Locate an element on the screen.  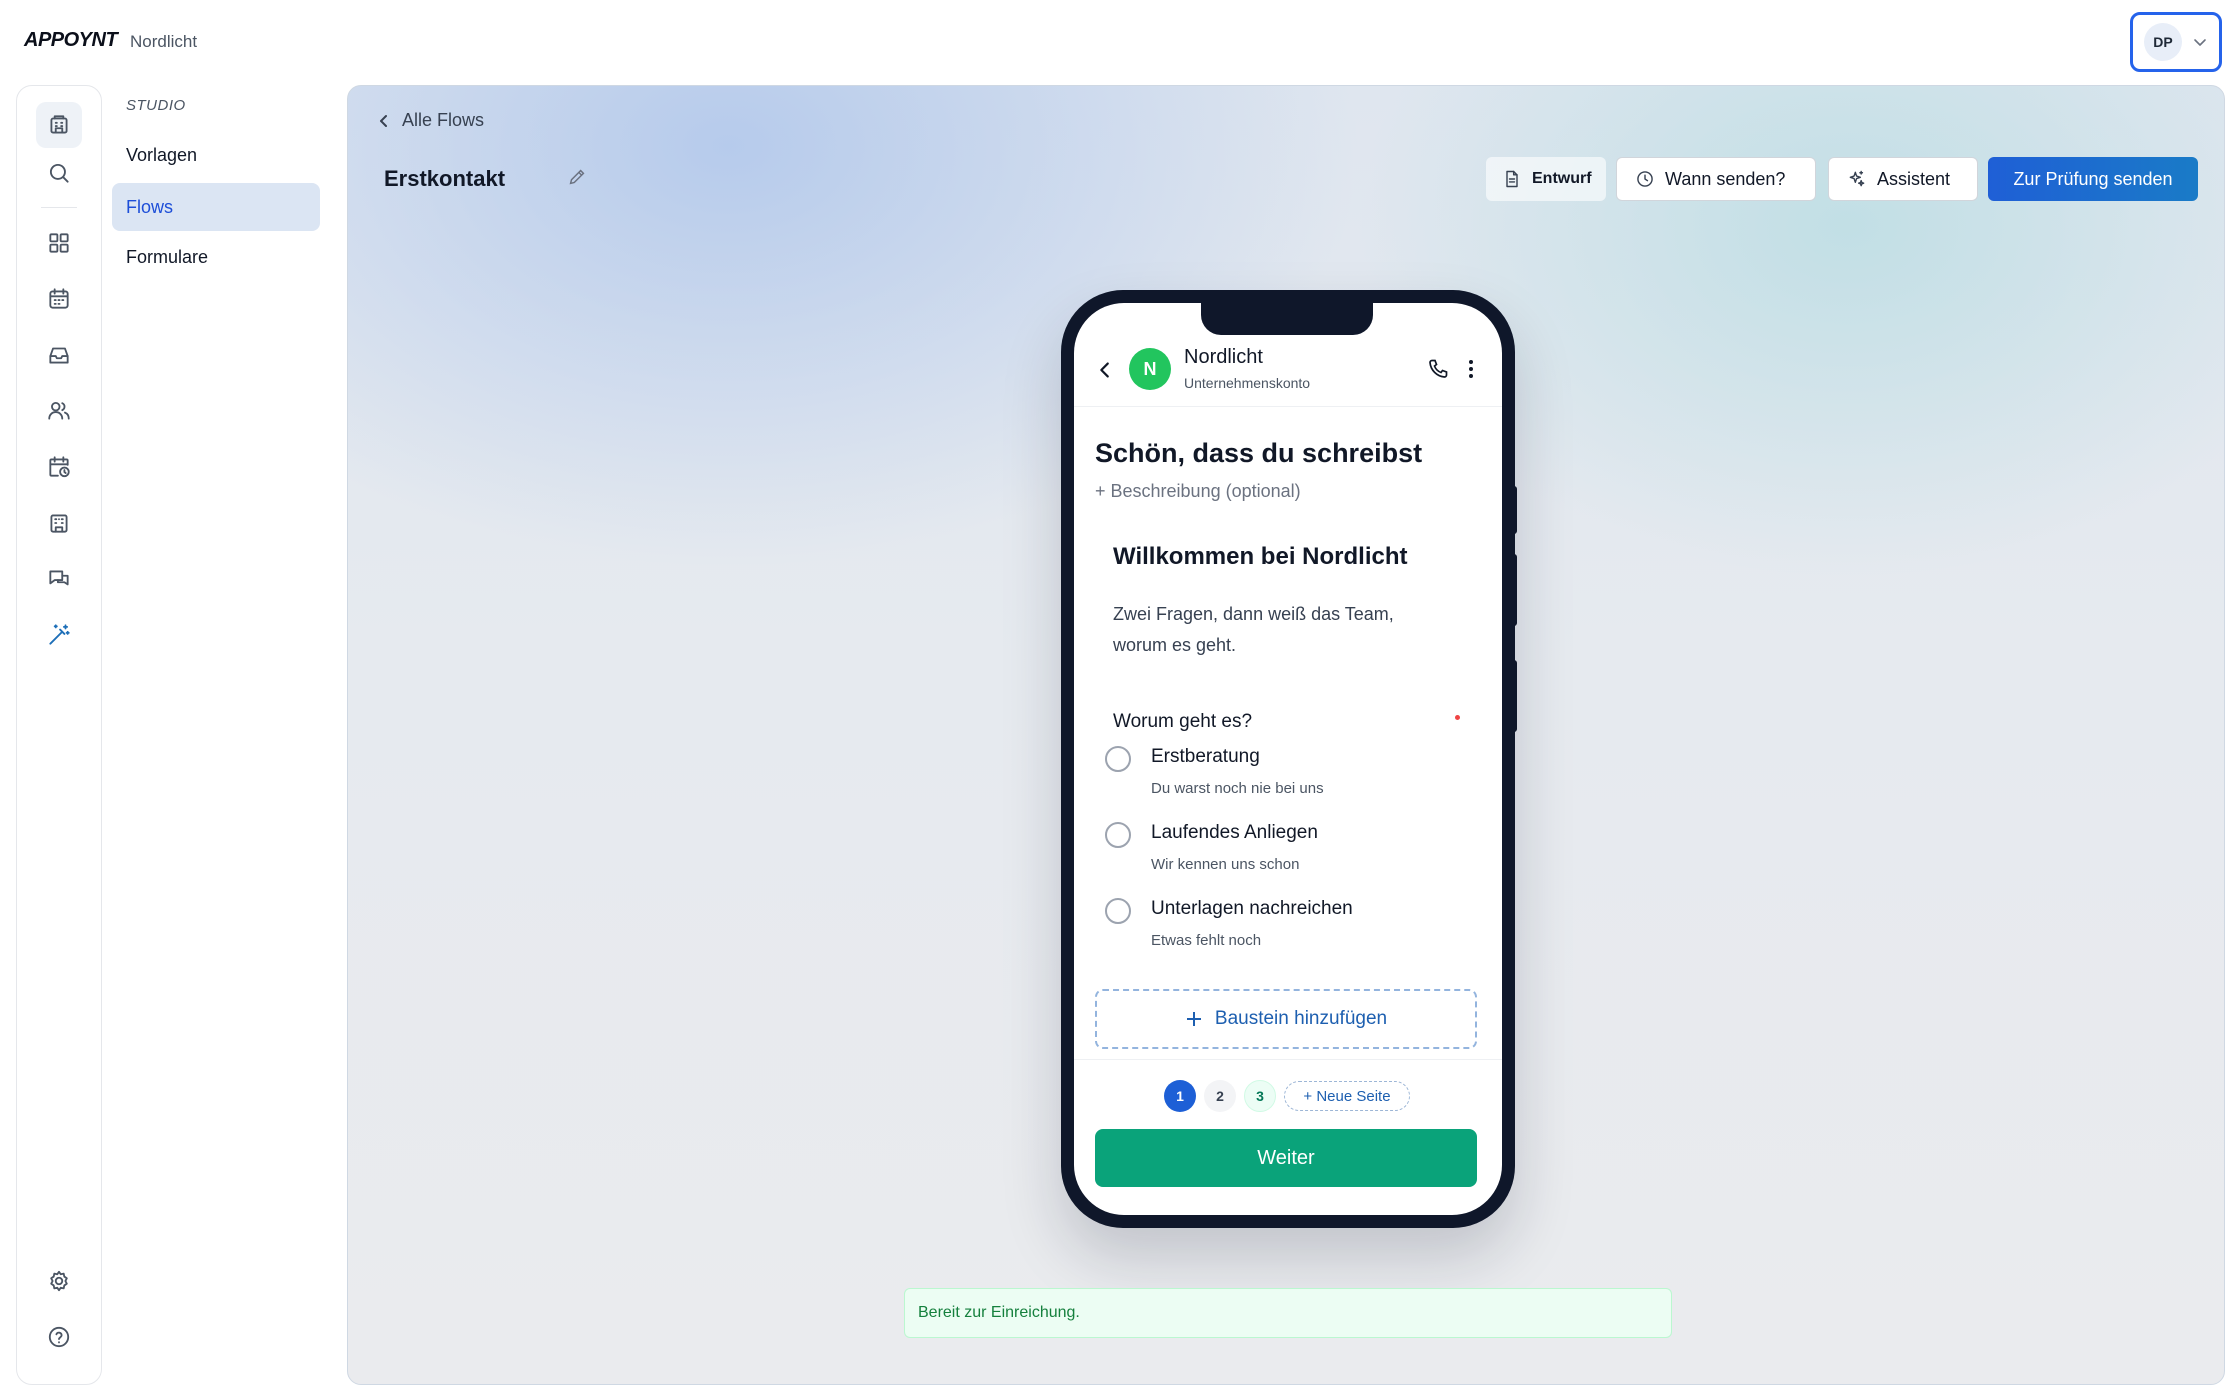
option-description: Du warst noch nie bei uns is located at coordinates (1237, 788).